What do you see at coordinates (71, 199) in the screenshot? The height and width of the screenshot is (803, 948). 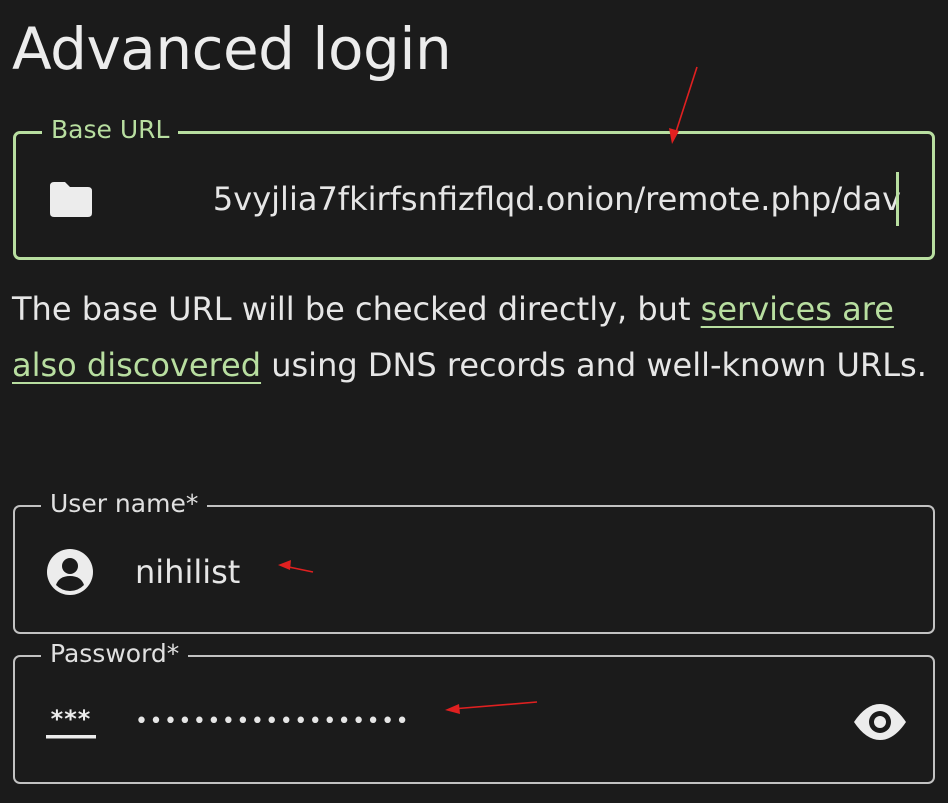 I see `folder-icon` at bounding box center [71, 199].